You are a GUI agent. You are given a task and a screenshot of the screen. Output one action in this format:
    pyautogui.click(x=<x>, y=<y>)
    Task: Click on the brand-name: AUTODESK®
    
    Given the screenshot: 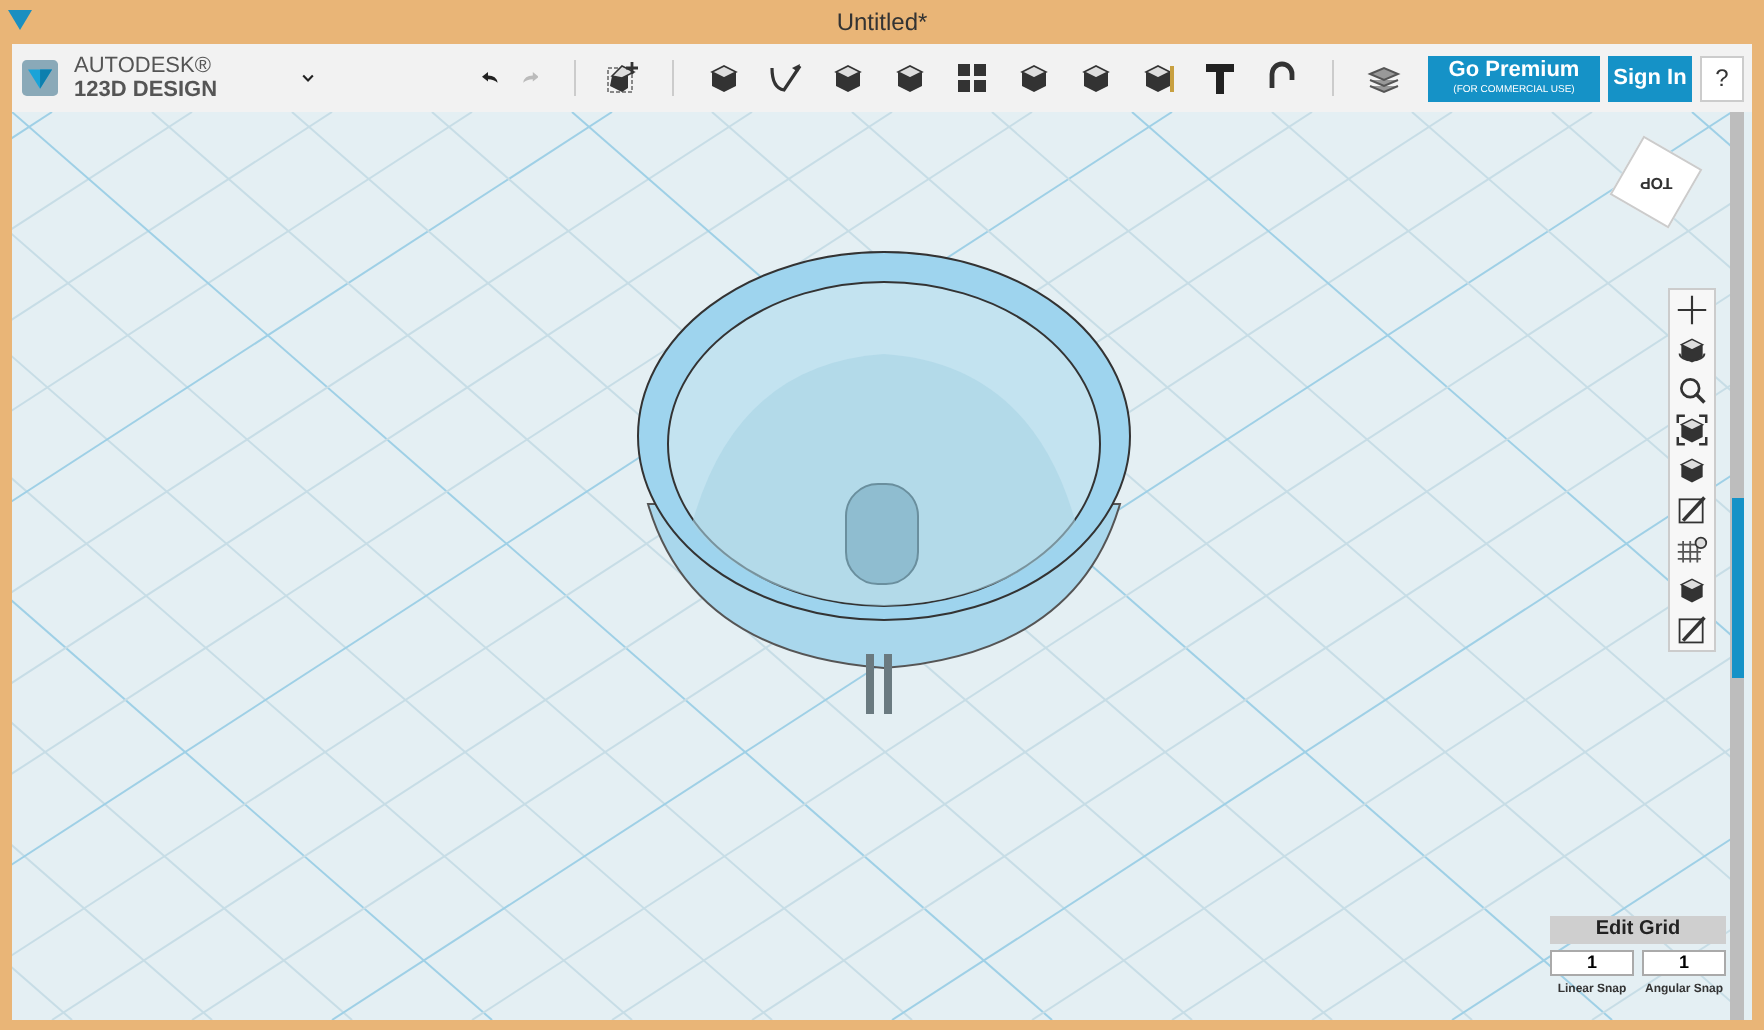 What is the action you would take?
    pyautogui.click(x=143, y=66)
    